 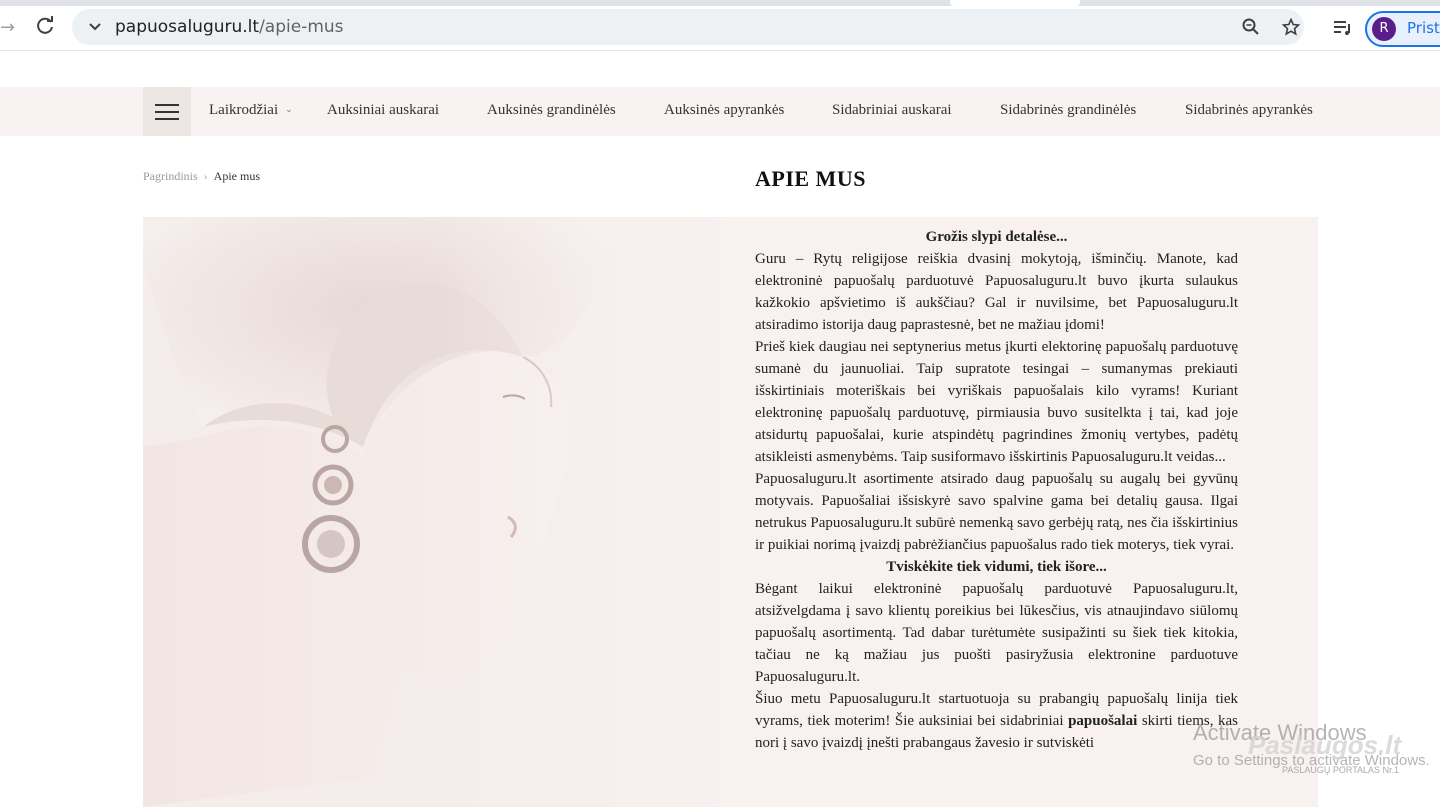 I want to click on url-text: papuosaluguru.lt/apie-mus, so click(x=229, y=27).